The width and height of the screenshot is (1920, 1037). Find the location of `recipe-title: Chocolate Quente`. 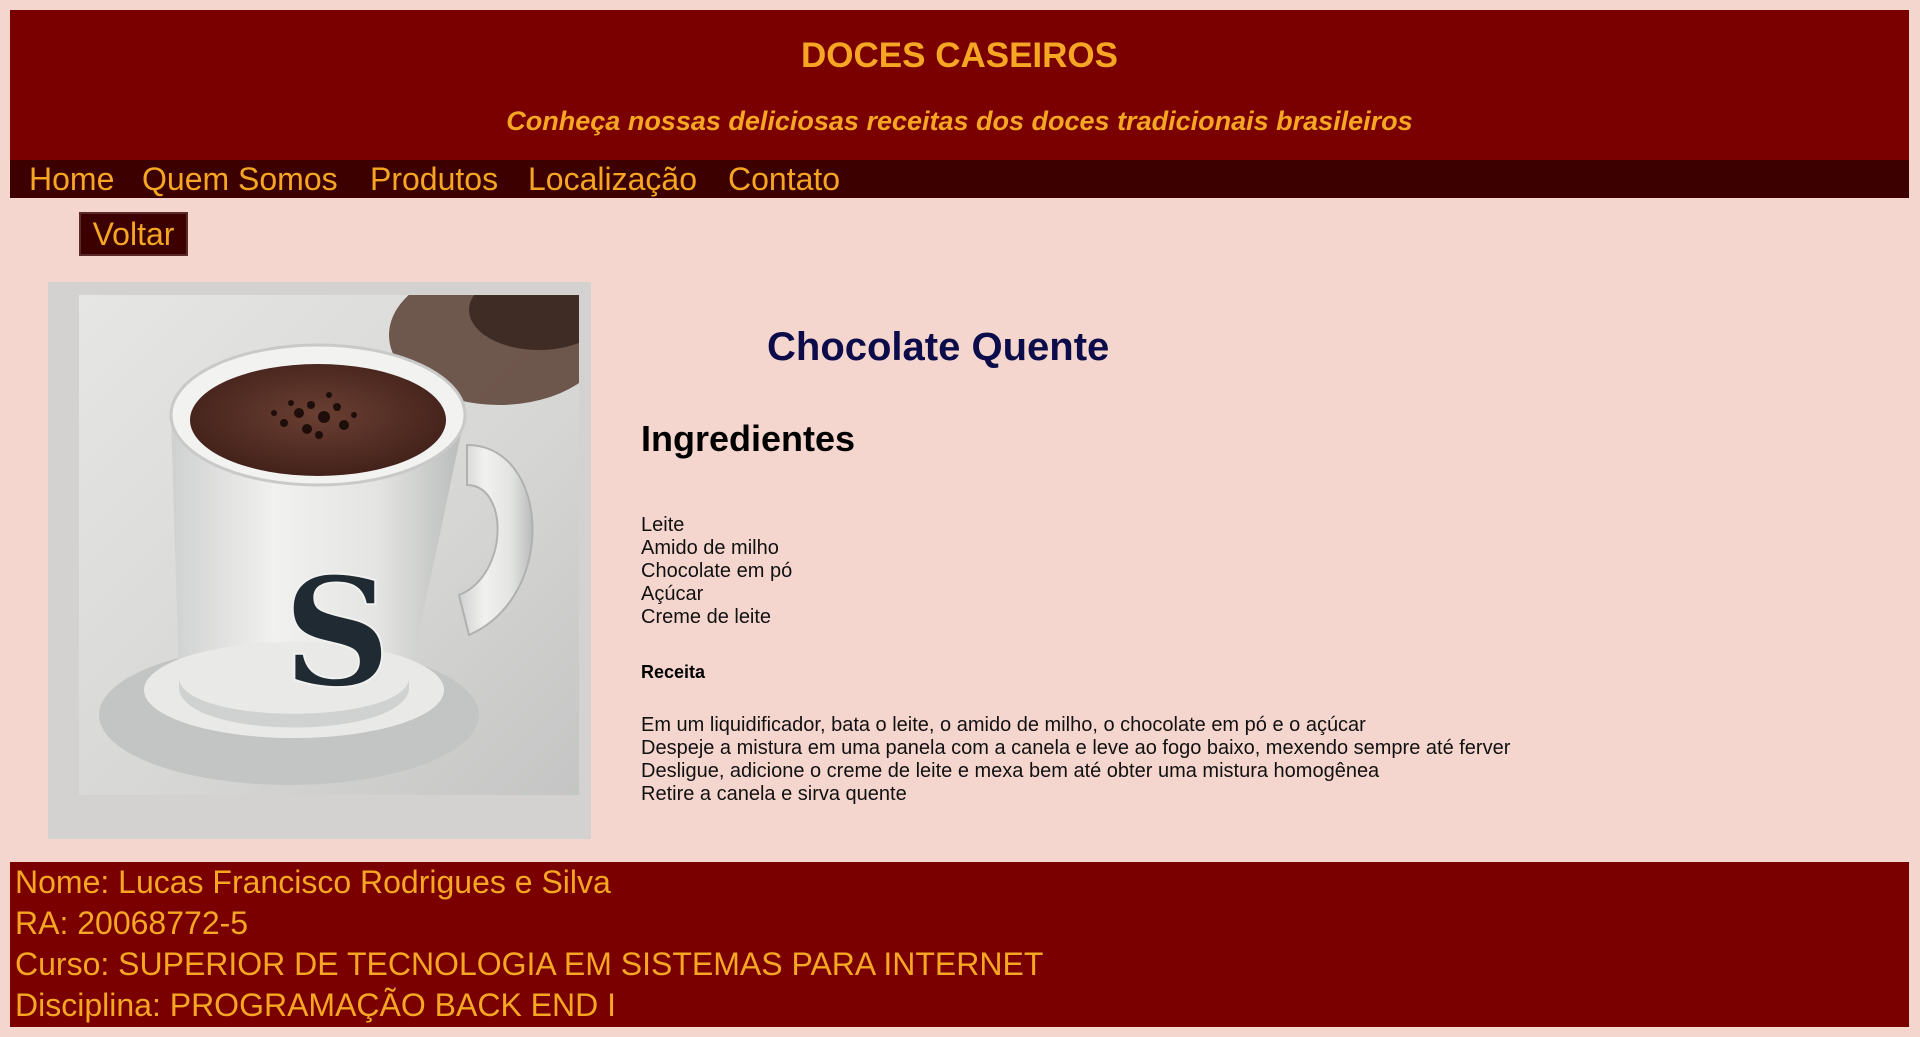

recipe-title: Chocolate Quente is located at coordinates (938, 347).